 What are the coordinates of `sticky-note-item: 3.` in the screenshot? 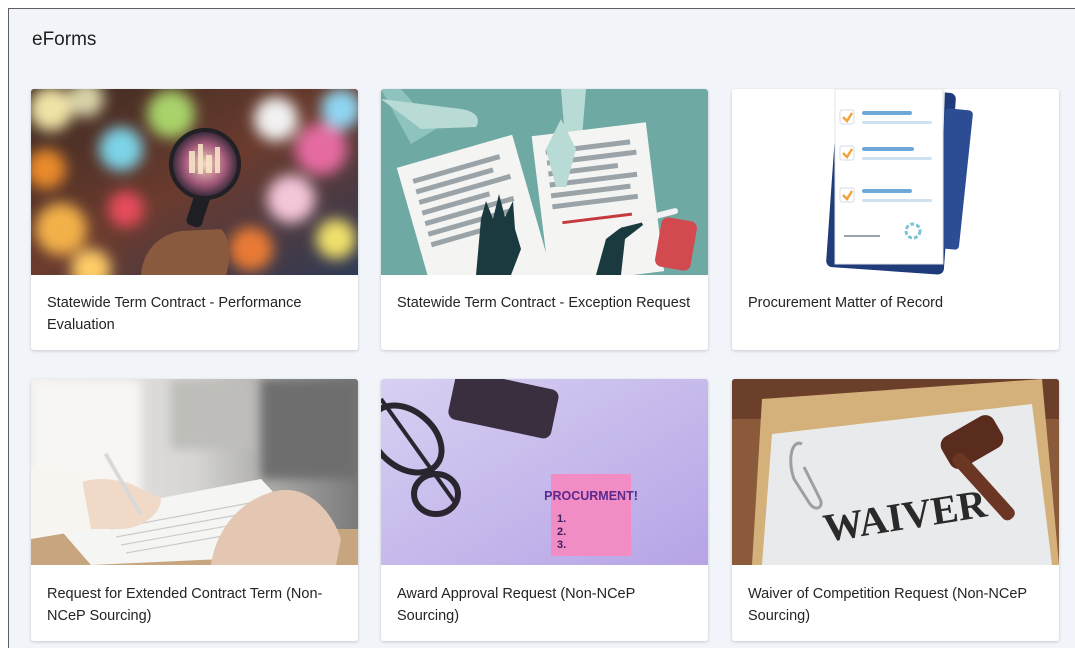 It's located at (561, 545).